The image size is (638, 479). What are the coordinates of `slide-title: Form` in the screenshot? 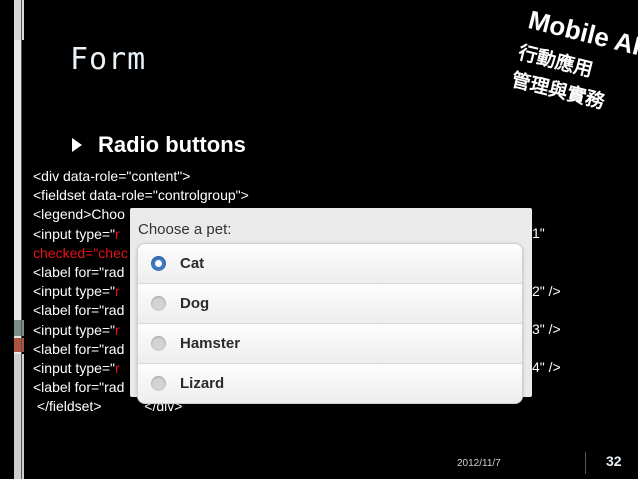 It's located at (108, 59).